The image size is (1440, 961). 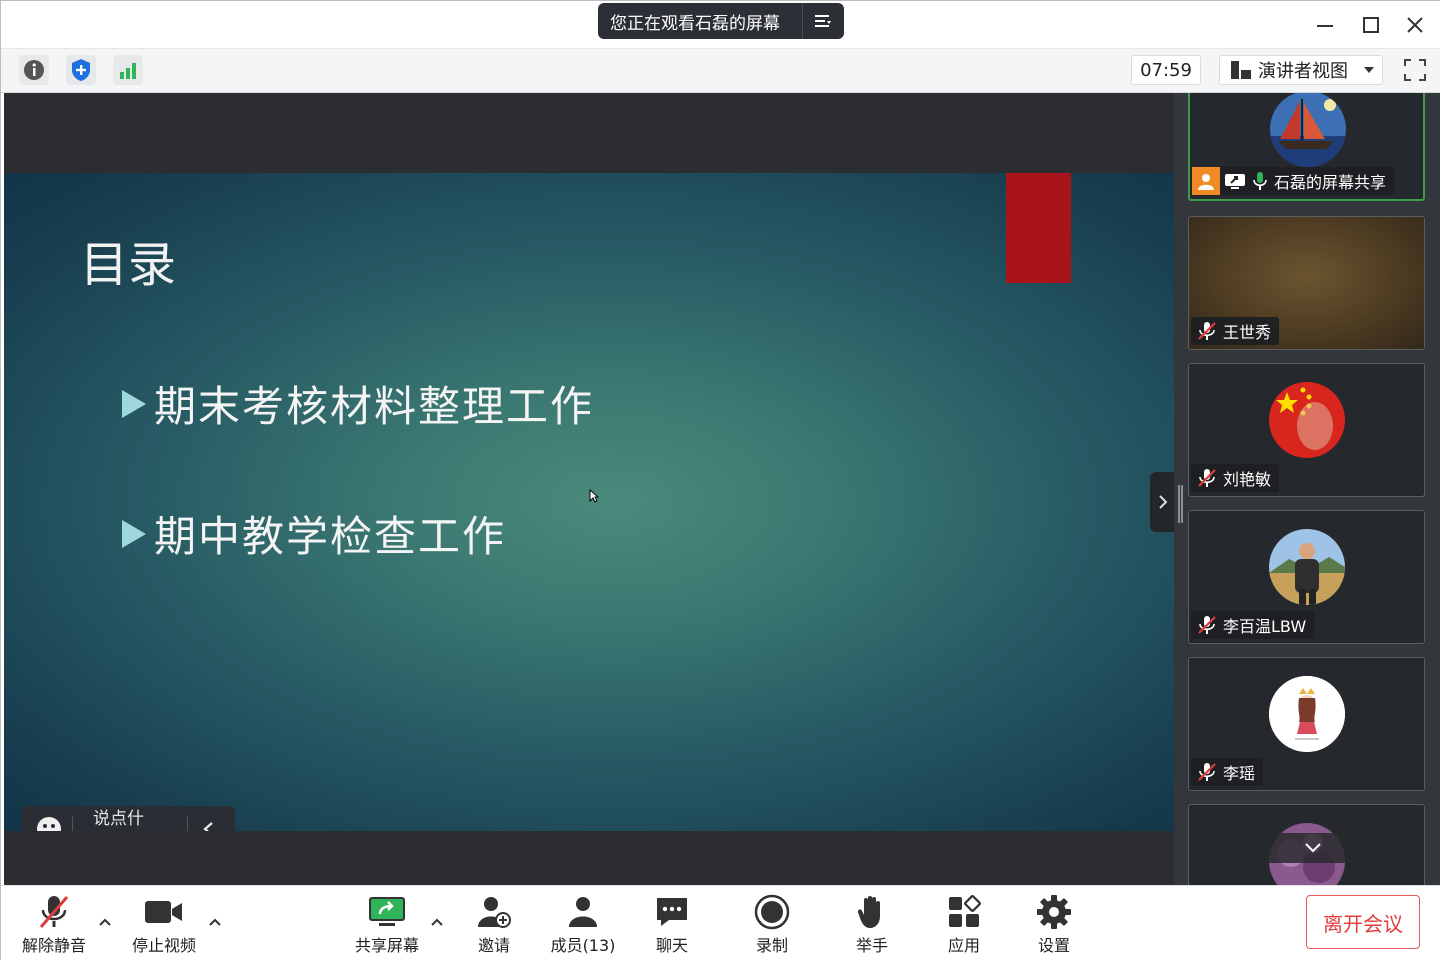 I want to click on stop-video-button: 停止视频, so click(x=164, y=925).